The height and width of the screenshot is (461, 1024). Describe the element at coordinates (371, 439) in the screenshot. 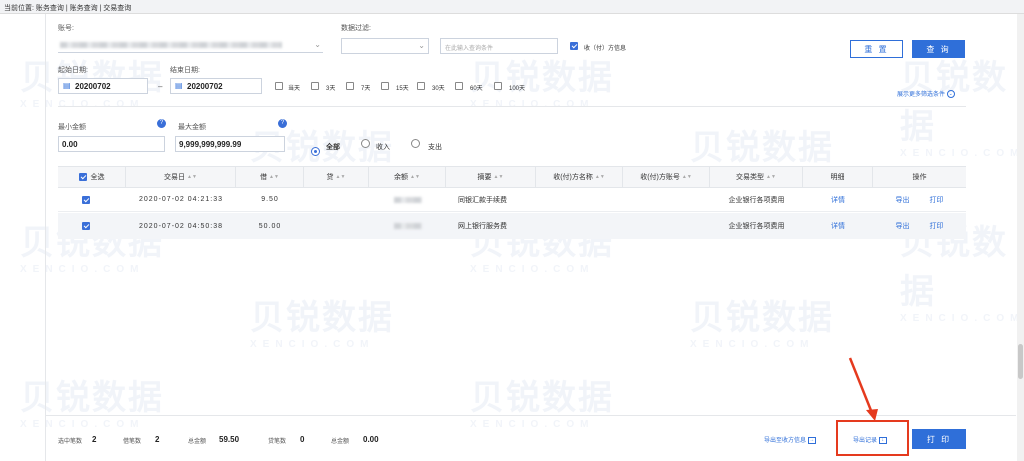

I see `total-credit-value: 0.00` at that location.